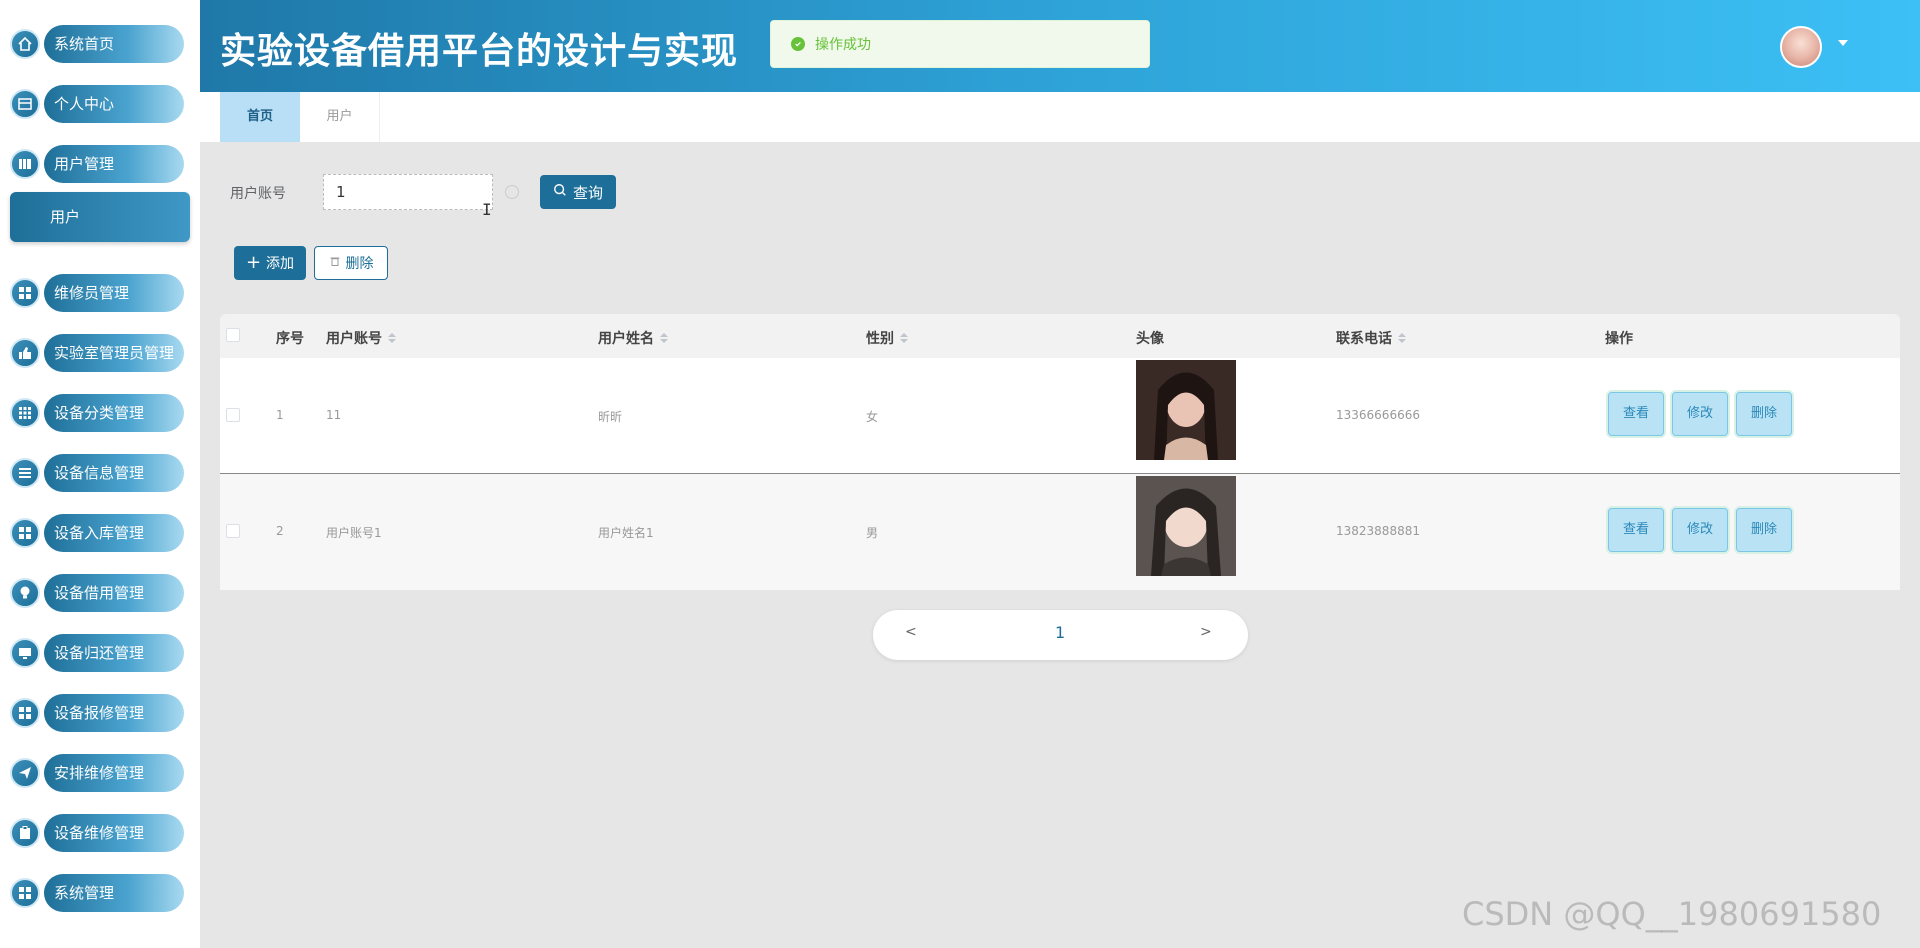  What do you see at coordinates (114, 773) in the screenshot?
I see `menu-label: 安排维修管理` at bounding box center [114, 773].